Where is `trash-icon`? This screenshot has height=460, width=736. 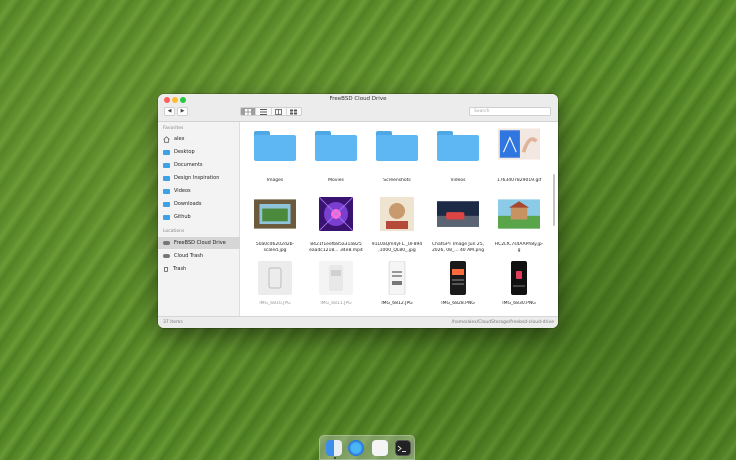 trash-icon is located at coordinates (166, 269).